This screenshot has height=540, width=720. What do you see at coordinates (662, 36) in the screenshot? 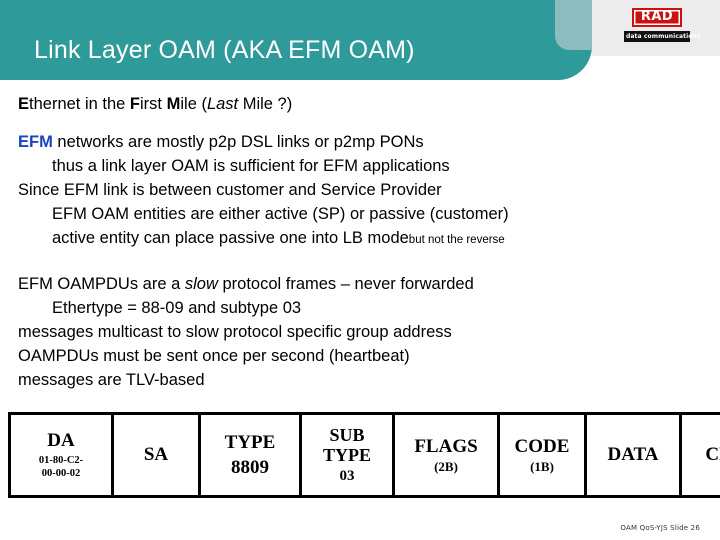
I see `rad-tagline: data communications` at bounding box center [662, 36].